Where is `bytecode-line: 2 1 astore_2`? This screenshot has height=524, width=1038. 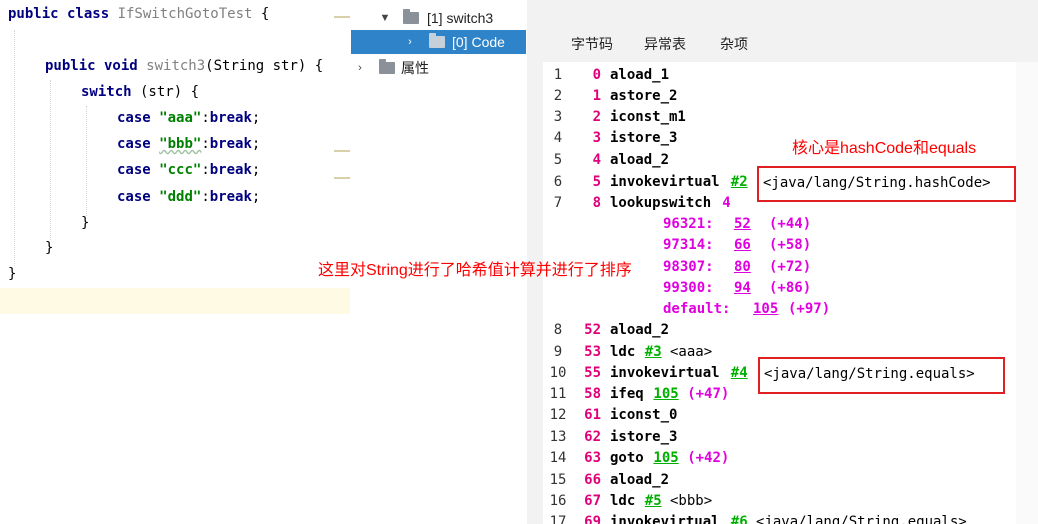 bytecode-line: 2 1 astore_2 is located at coordinates (788, 96).